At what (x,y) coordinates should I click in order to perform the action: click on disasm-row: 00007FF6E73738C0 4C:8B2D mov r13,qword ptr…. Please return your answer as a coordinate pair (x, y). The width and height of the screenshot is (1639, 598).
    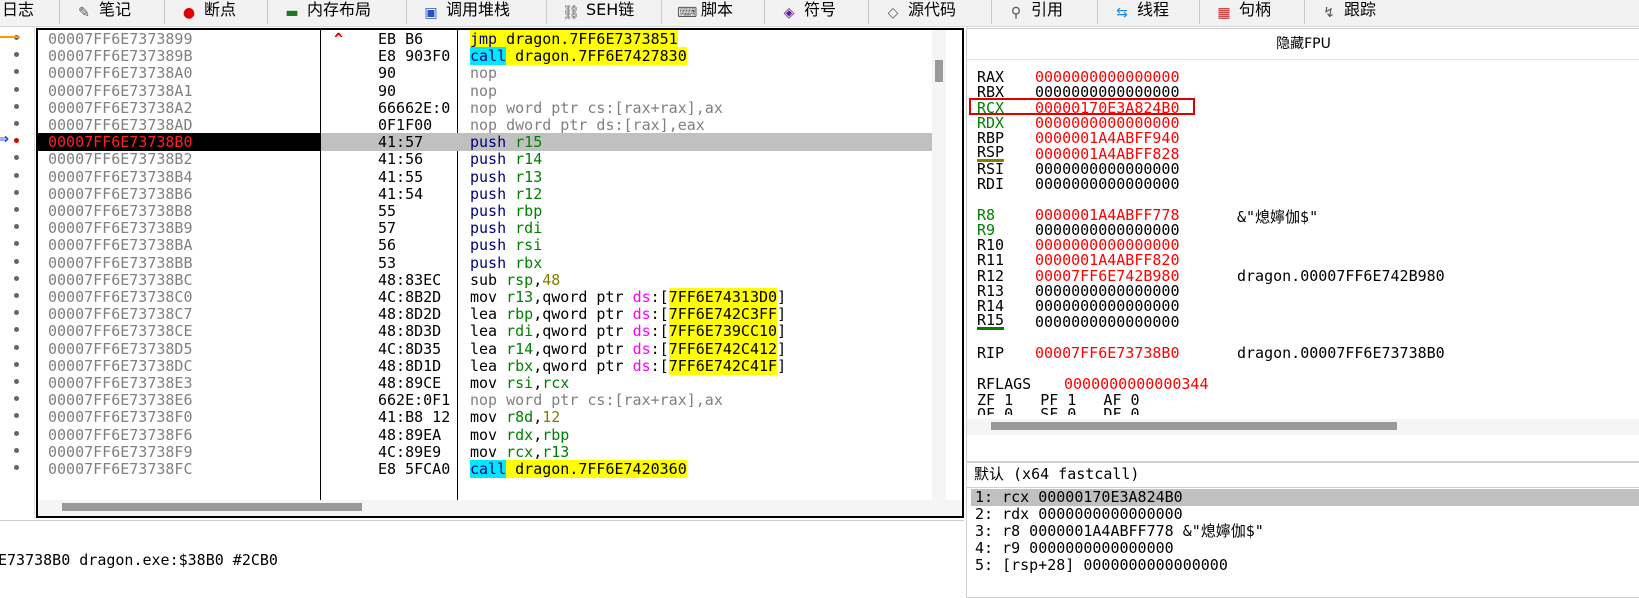
    Looking at the image, I should click on (488, 297).